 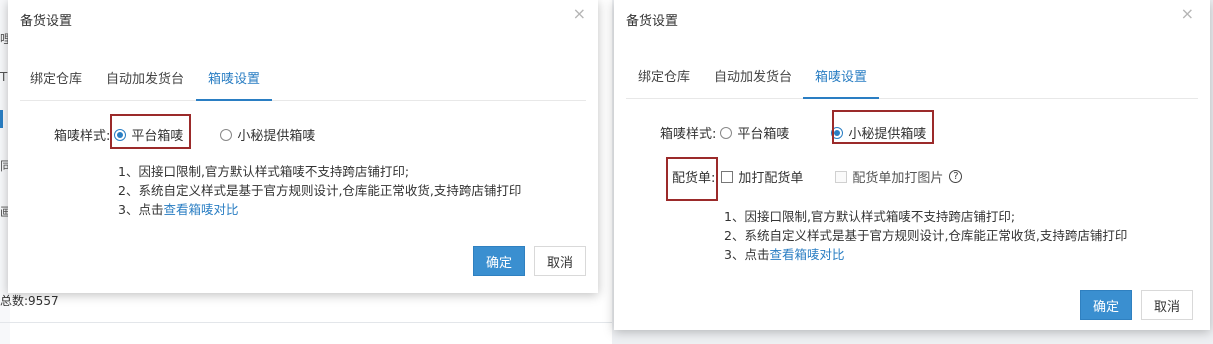 I want to click on checkbox-label: 配货单加打图片, so click(x=898, y=178).